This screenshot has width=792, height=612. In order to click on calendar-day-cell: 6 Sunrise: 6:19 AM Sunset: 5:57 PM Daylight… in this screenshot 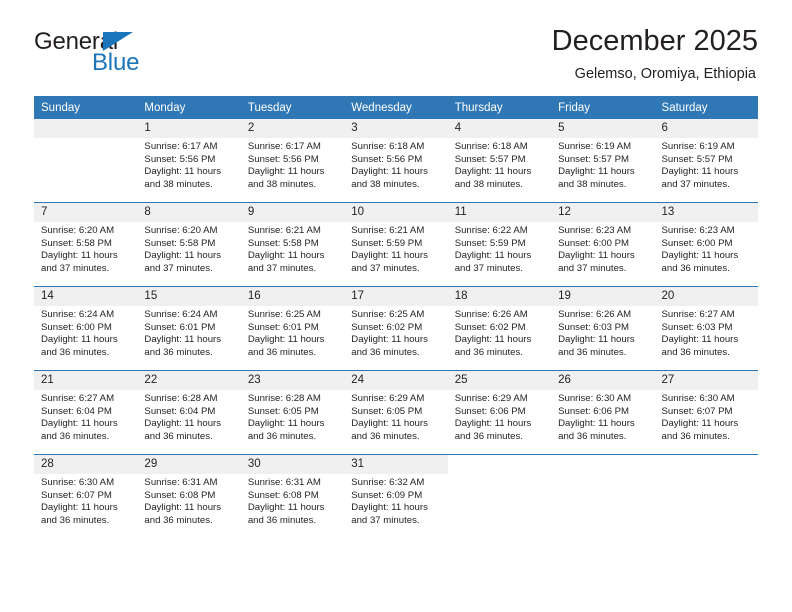, I will do `click(706, 161)`.